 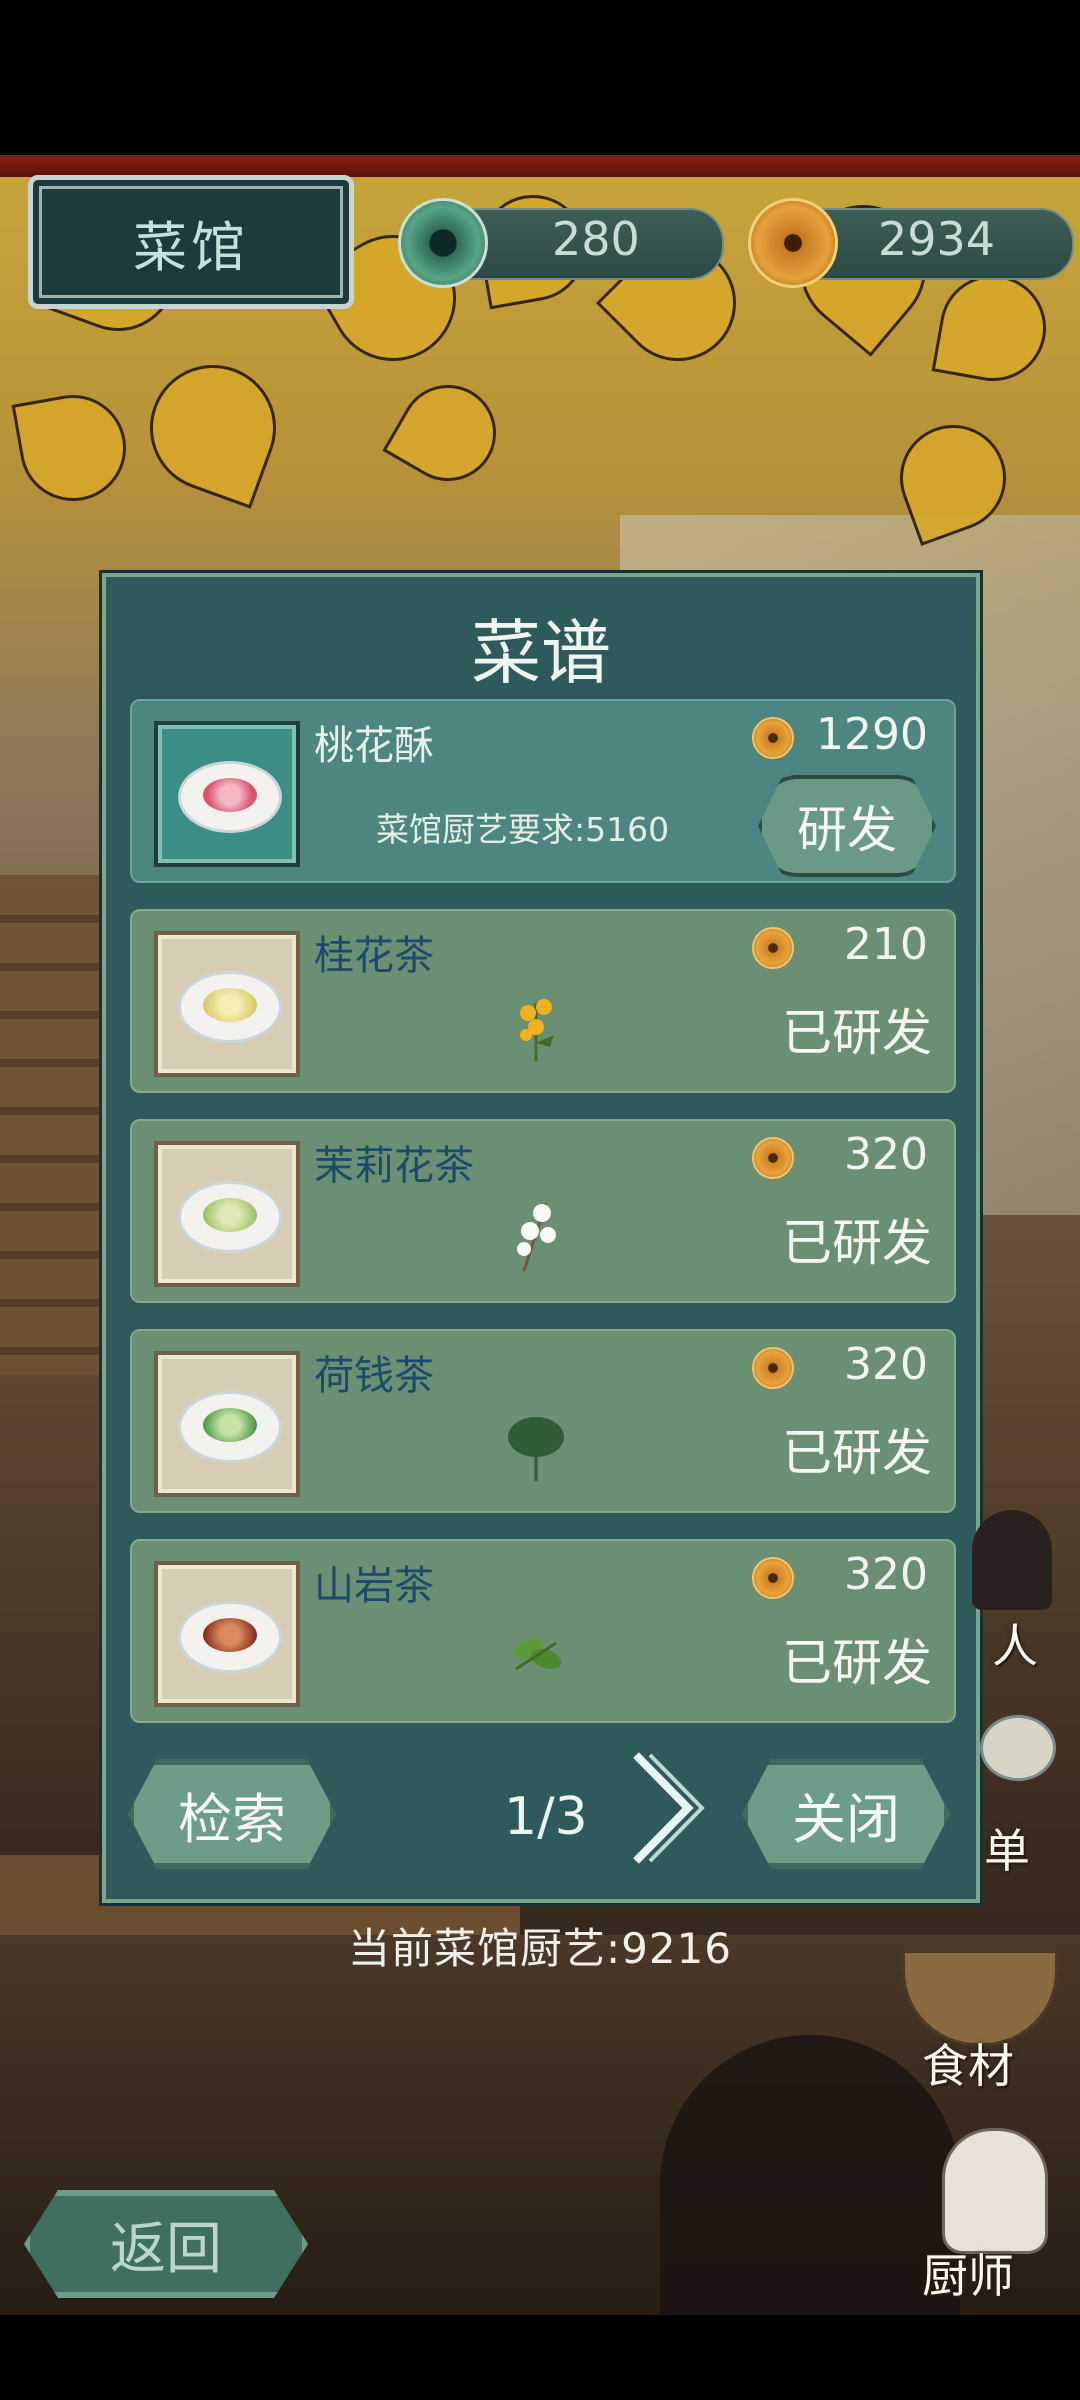 I want to click on recipe-name: 桃花酥, so click(x=374, y=746).